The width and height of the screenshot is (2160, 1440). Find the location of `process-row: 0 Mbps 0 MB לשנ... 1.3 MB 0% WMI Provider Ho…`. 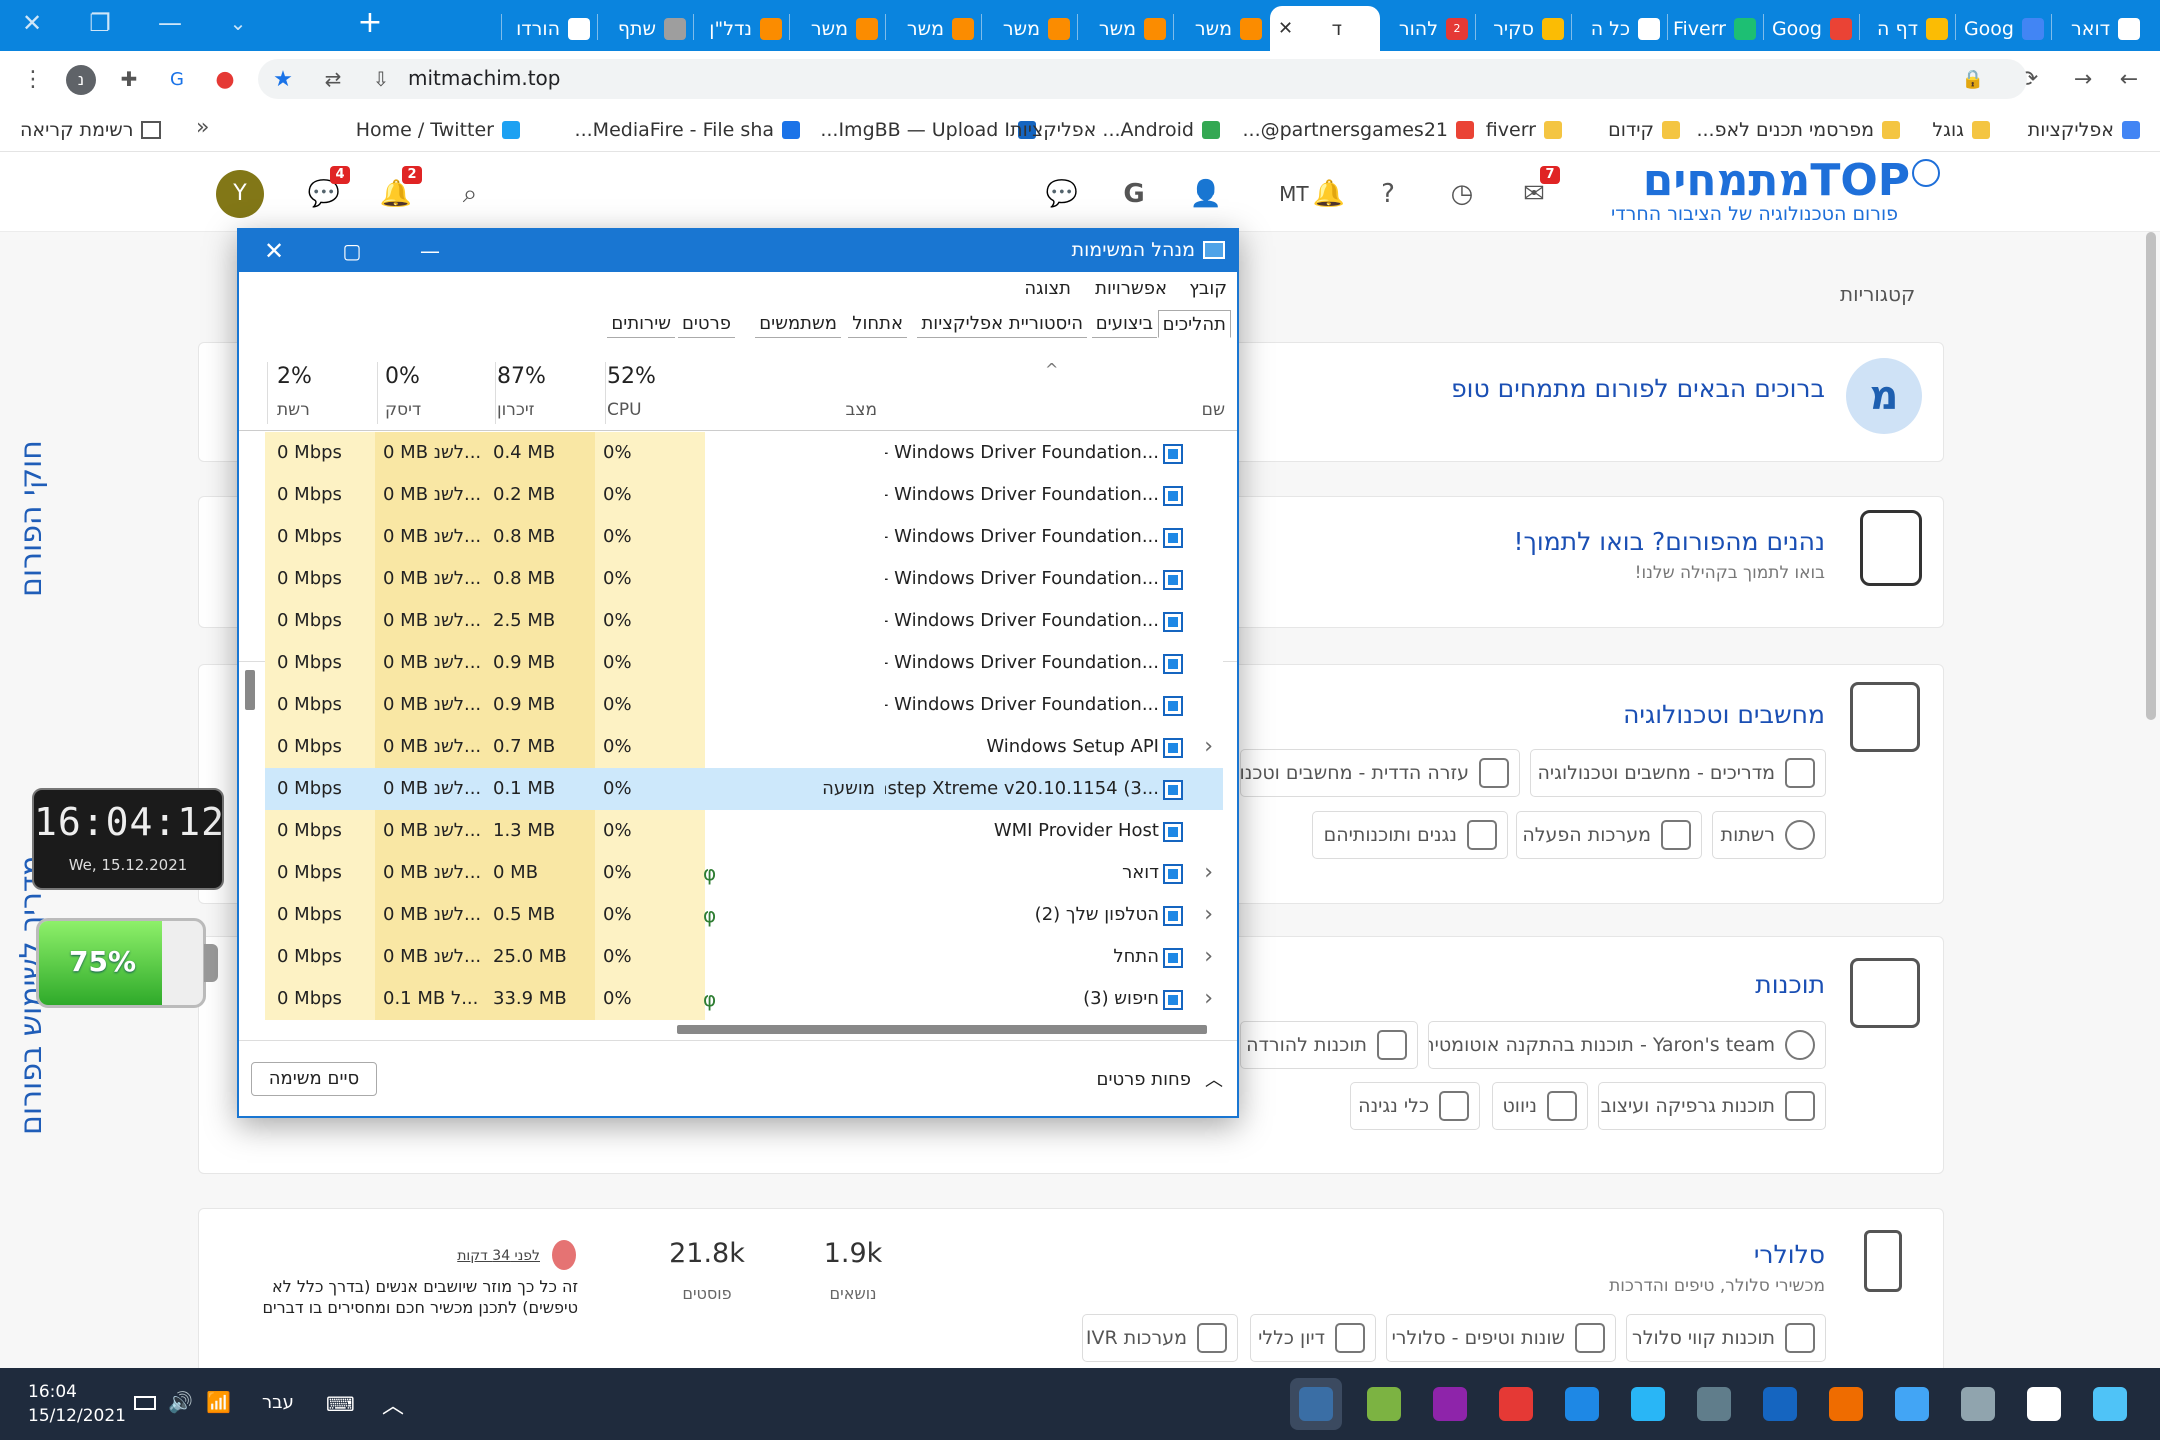

process-row: 0 Mbps 0 MB לשנ... 1.3 MB 0% WMI Provider Ho… is located at coordinates (744, 831).